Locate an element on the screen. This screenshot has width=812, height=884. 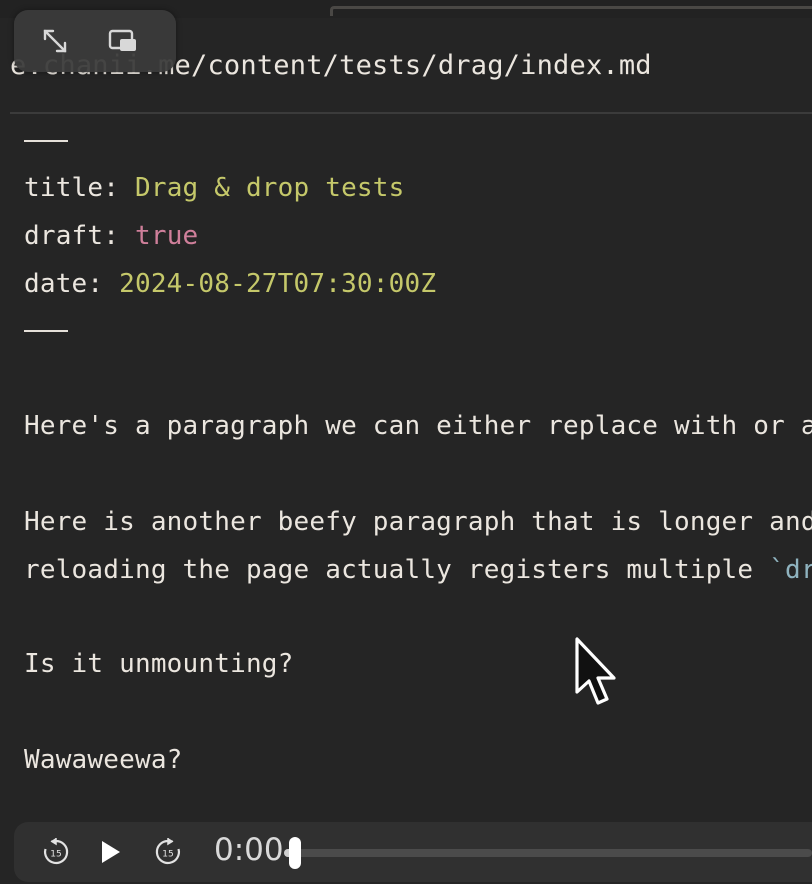
progress-track is located at coordinates (548, 853).